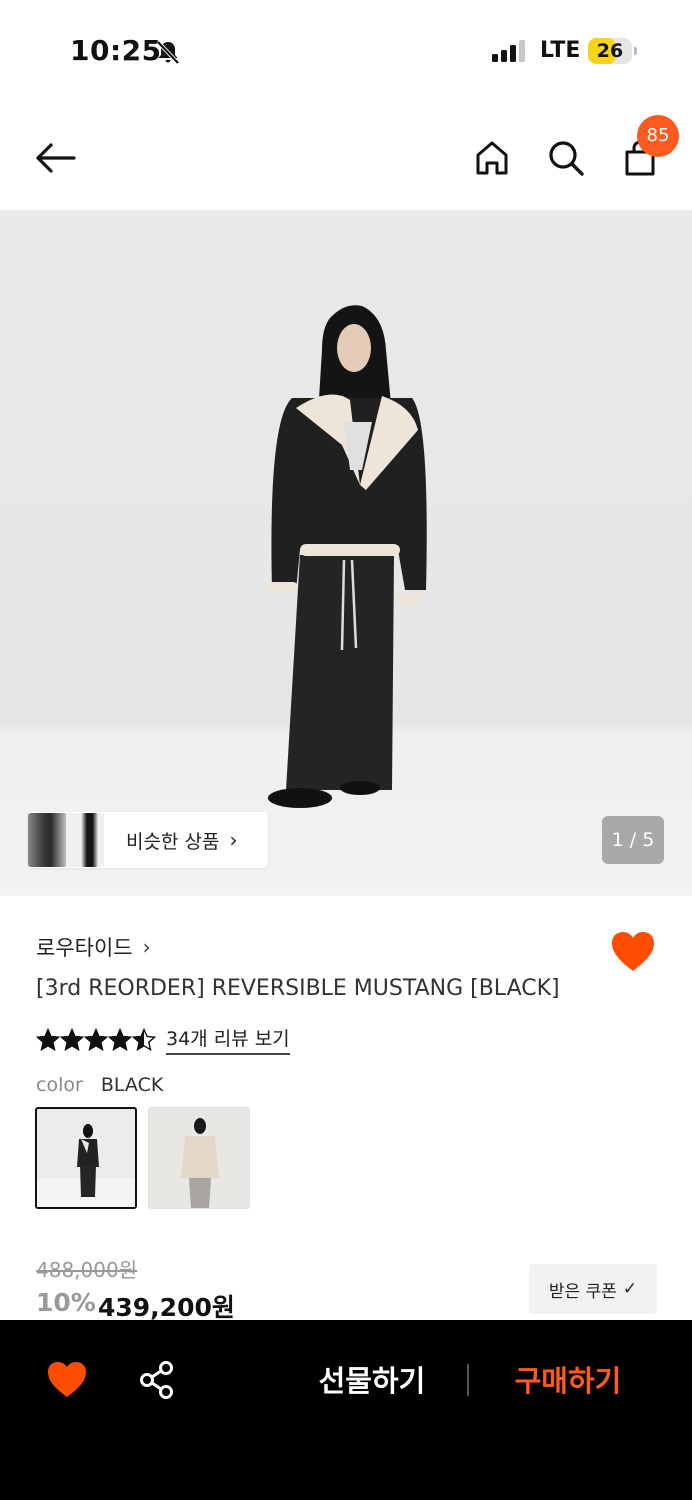 The image size is (692, 1500). What do you see at coordinates (347, 556) in the screenshot?
I see `product-photo` at bounding box center [347, 556].